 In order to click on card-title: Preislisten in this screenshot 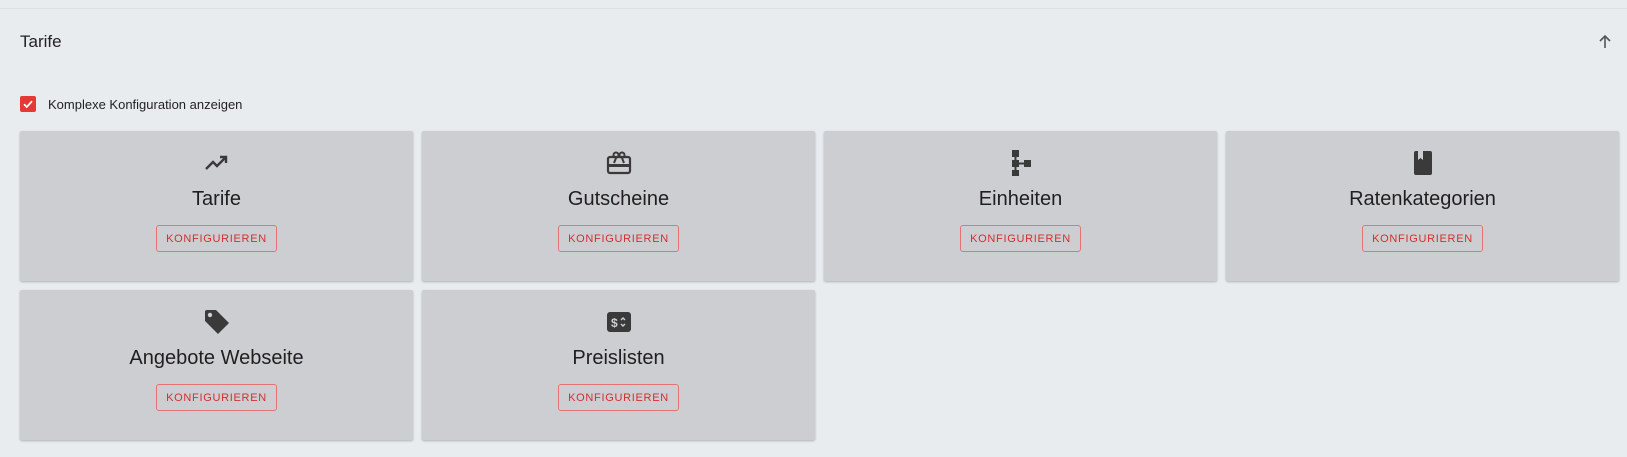, I will do `click(618, 358)`.